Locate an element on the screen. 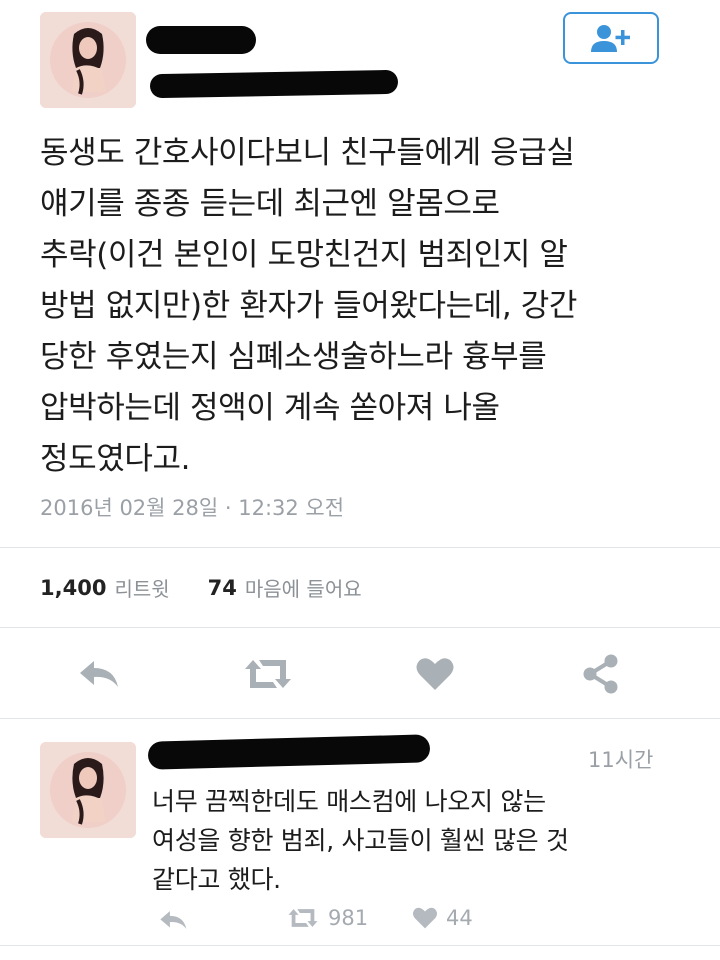 This screenshot has height=960, width=720. redacted-author-name is located at coordinates (201, 40).